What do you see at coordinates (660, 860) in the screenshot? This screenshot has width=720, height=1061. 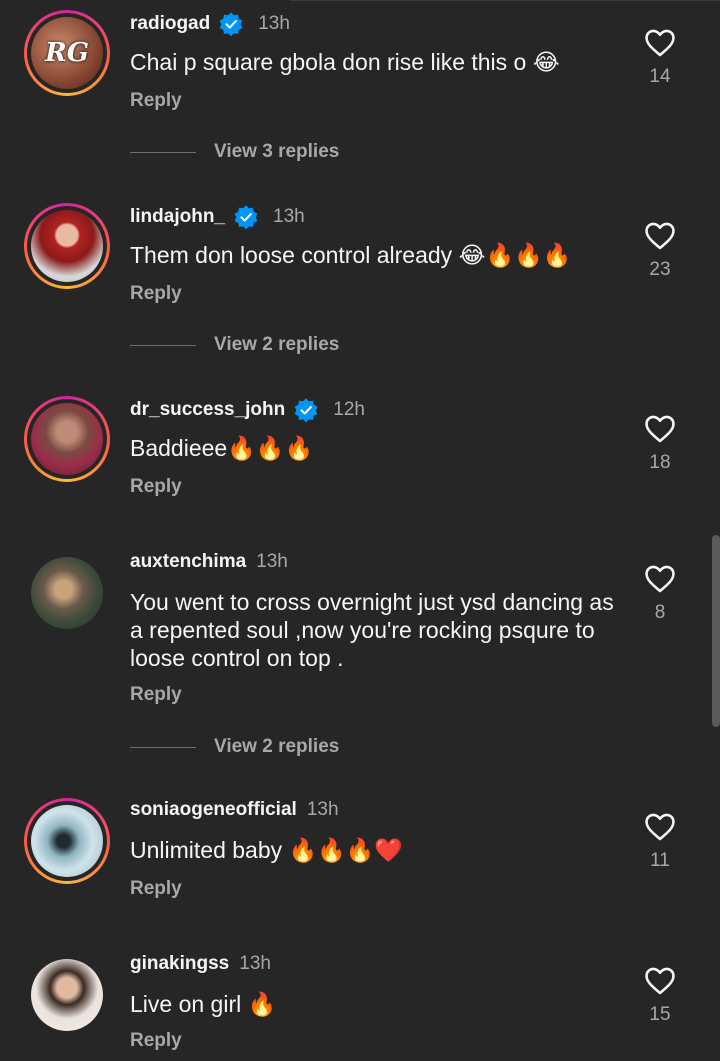 I see `like-count: 11` at bounding box center [660, 860].